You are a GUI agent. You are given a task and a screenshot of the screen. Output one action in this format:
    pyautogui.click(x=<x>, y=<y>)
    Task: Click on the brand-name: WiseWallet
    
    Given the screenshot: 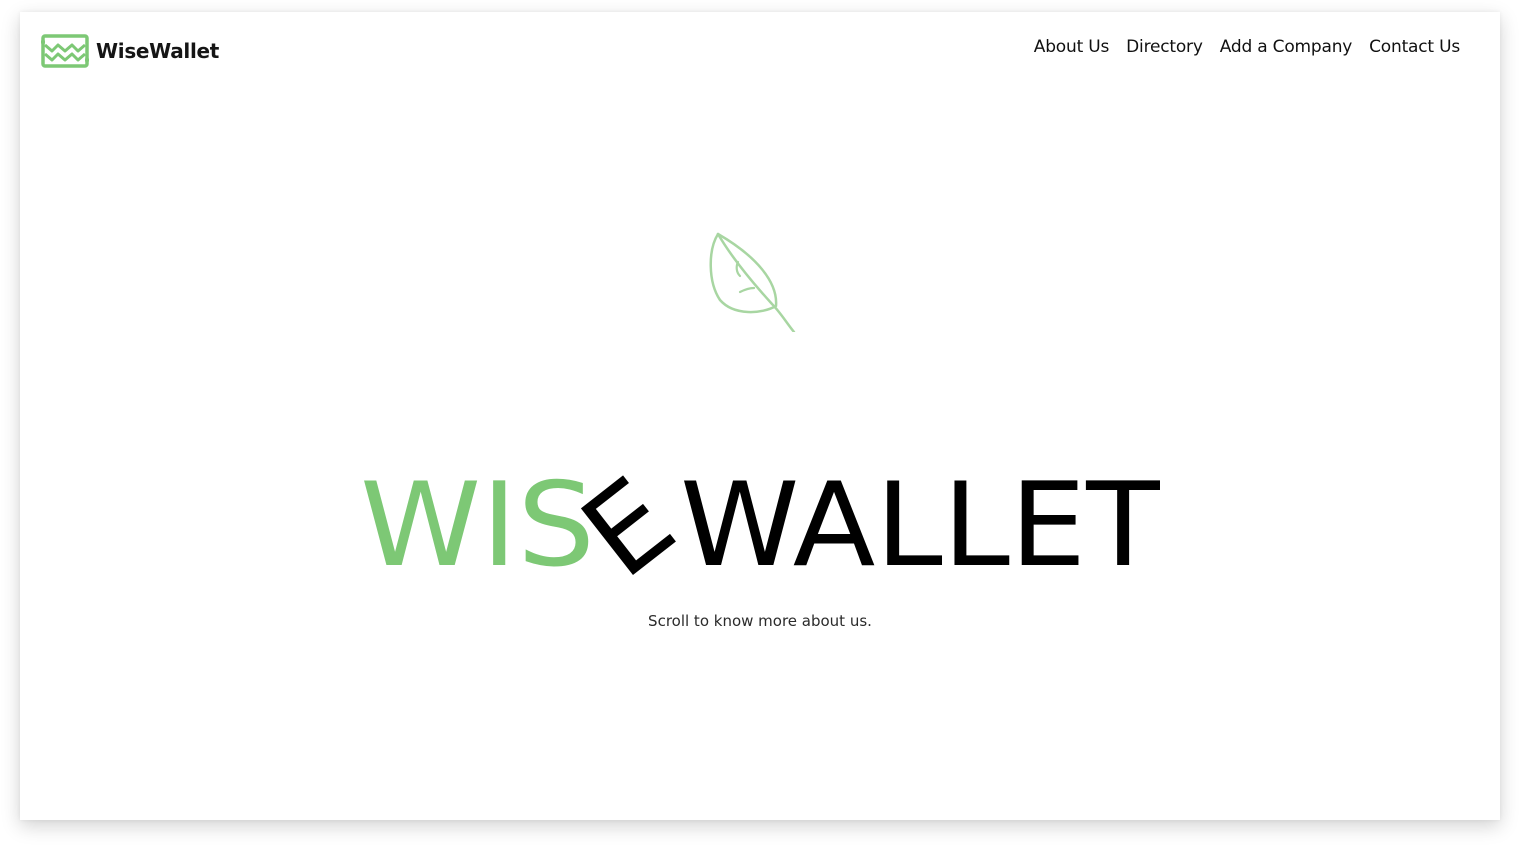 What is the action you would take?
    pyautogui.click(x=158, y=51)
    